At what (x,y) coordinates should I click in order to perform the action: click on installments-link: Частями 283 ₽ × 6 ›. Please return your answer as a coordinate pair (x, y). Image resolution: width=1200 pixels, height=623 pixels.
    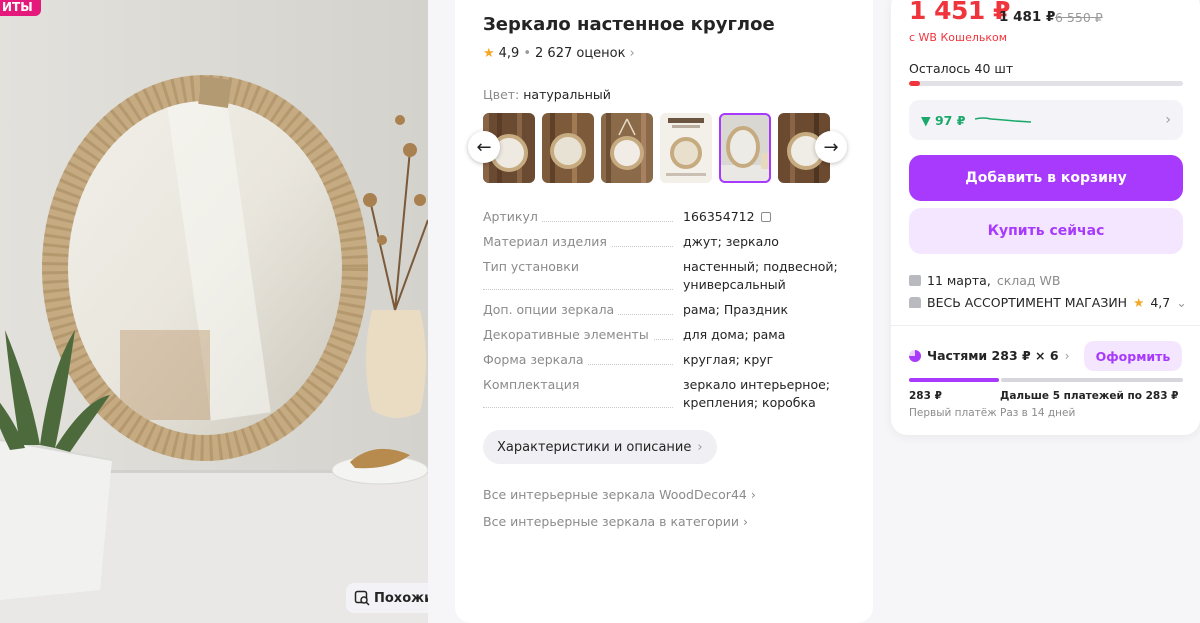
    Looking at the image, I should click on (989, 355).